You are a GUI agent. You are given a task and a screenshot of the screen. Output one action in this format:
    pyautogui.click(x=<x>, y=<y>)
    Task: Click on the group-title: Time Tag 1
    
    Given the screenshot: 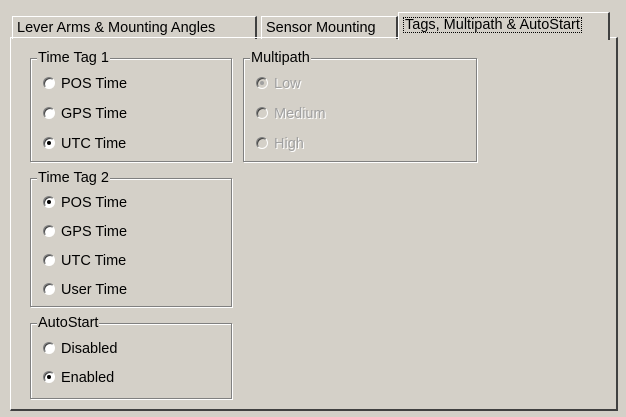 What is the action you would take?
    pyautogui.click(x=73, y=58)
    